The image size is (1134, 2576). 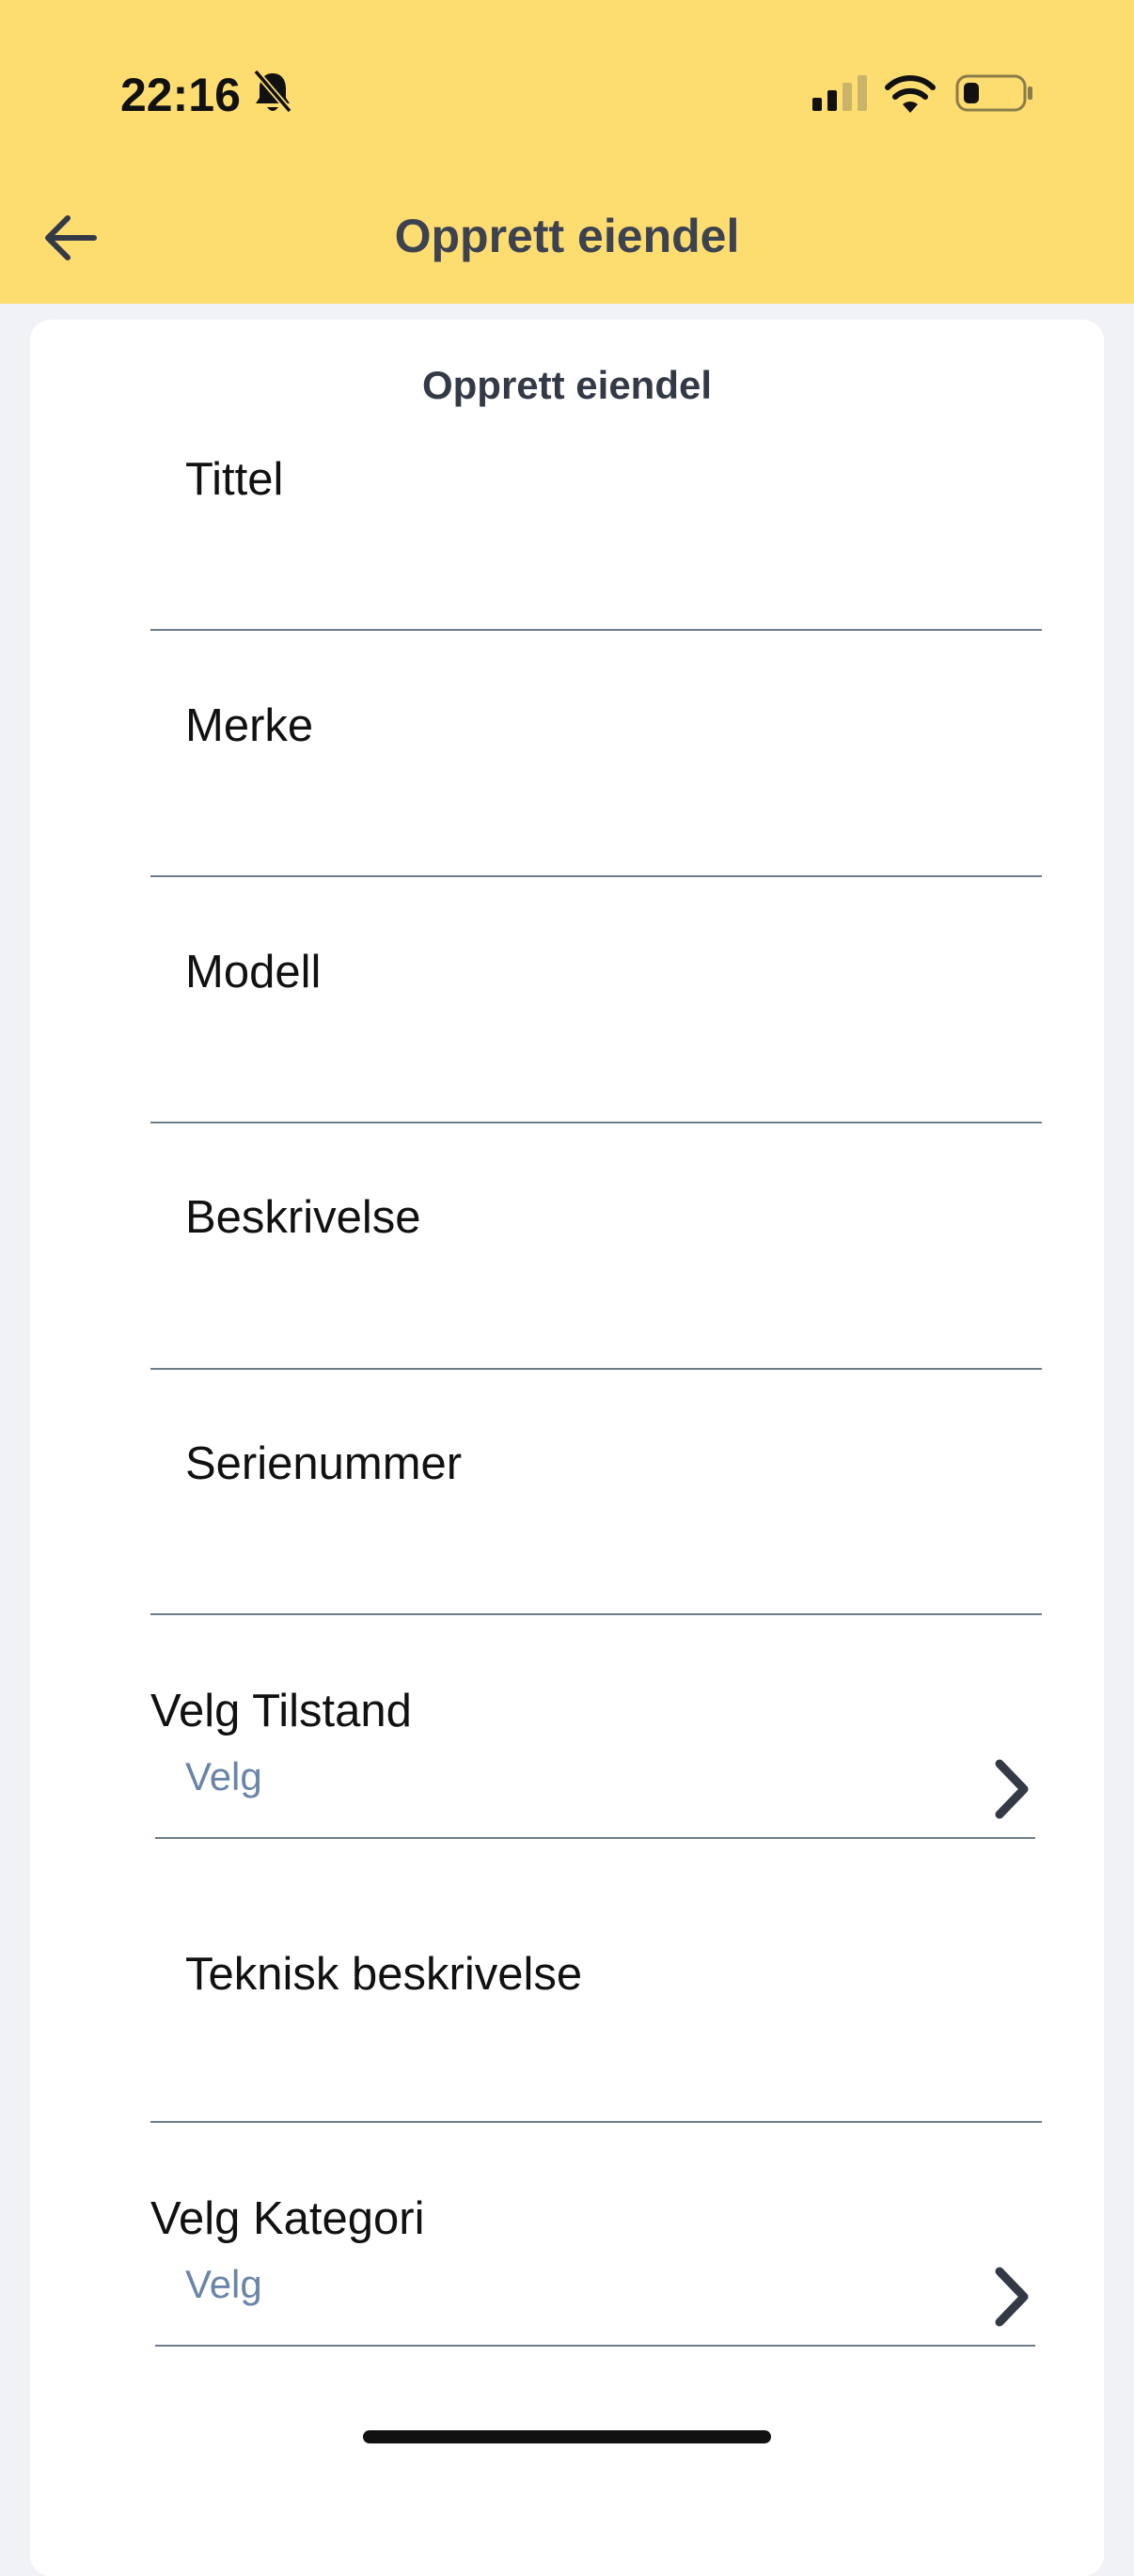 What do you see at coordinates (840, 93) in the screenshot?
I see `cellular-signal-icon` at bounding box center [840, 93].